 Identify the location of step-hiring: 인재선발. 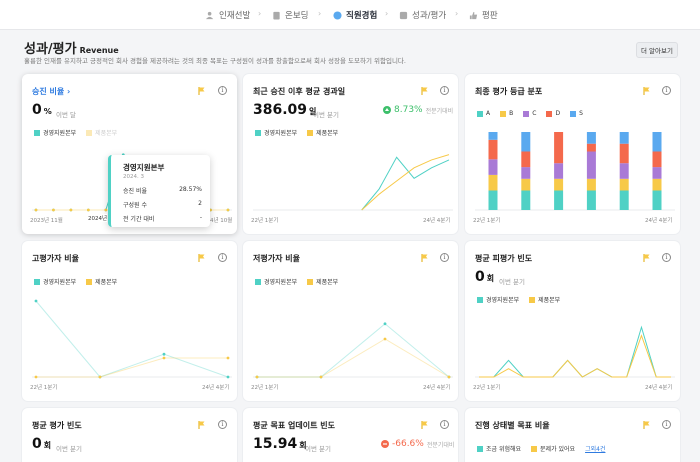
(228, 15).